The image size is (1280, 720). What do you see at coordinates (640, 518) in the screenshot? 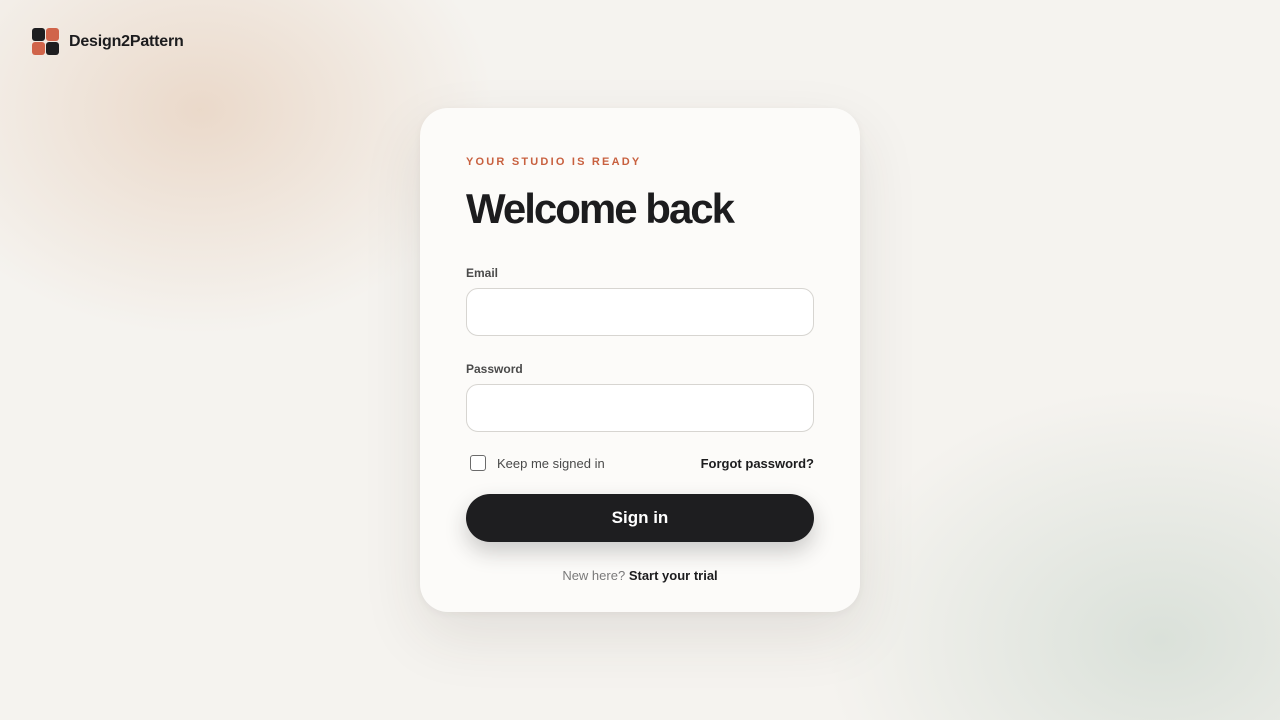
I see `sign-in-button: Sign in` at bounding box center [640, 518].